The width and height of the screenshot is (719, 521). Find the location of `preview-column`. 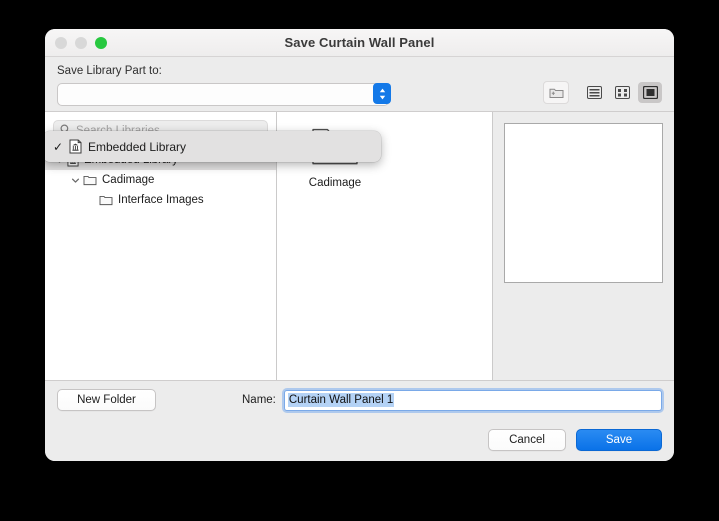

preview-column is located at coordinates (583, 246).